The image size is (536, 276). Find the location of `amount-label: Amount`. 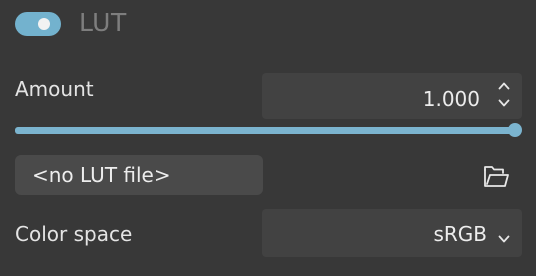

amount-label: Amount is located at coordinates (54, 89).